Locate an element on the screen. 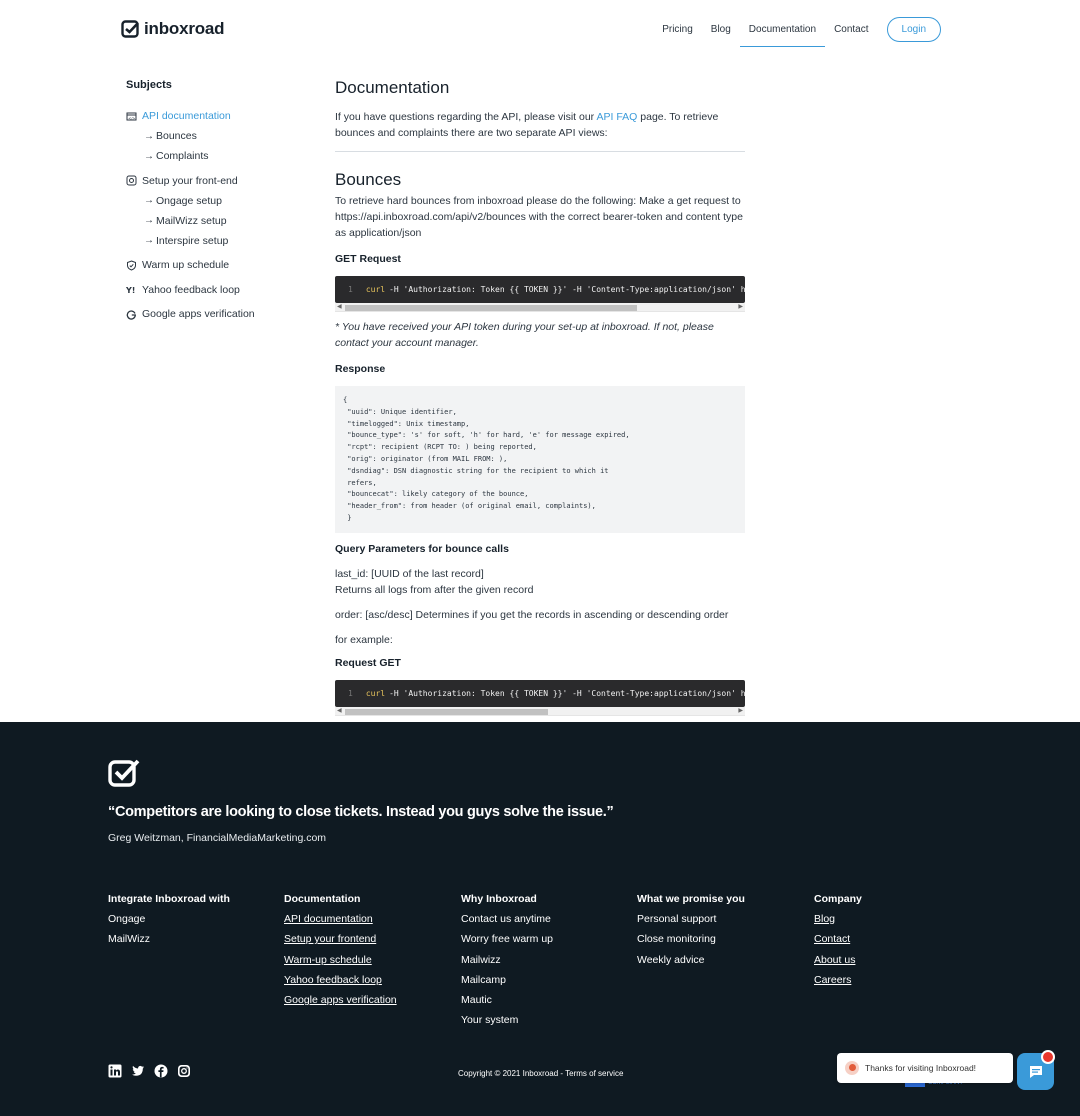 Image resolution: width=1080 pixels, height=1116 pixels. footer-col-title: Documentation is located at coordinates (322, 899).